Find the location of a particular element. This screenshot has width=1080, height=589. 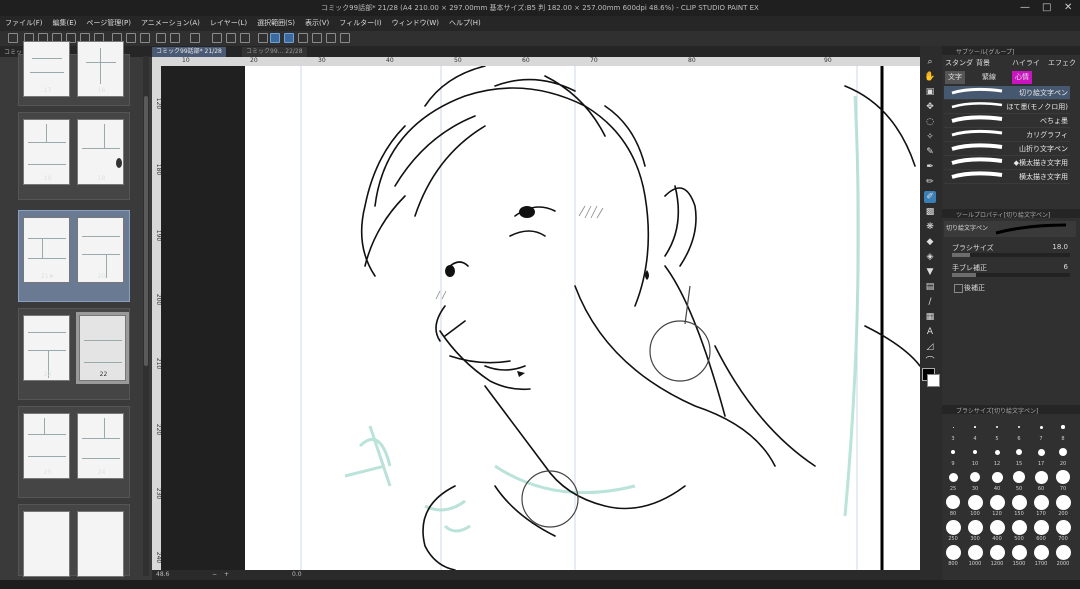

group-tab-emotion: 心情 is located at coordinates (1022, 77).